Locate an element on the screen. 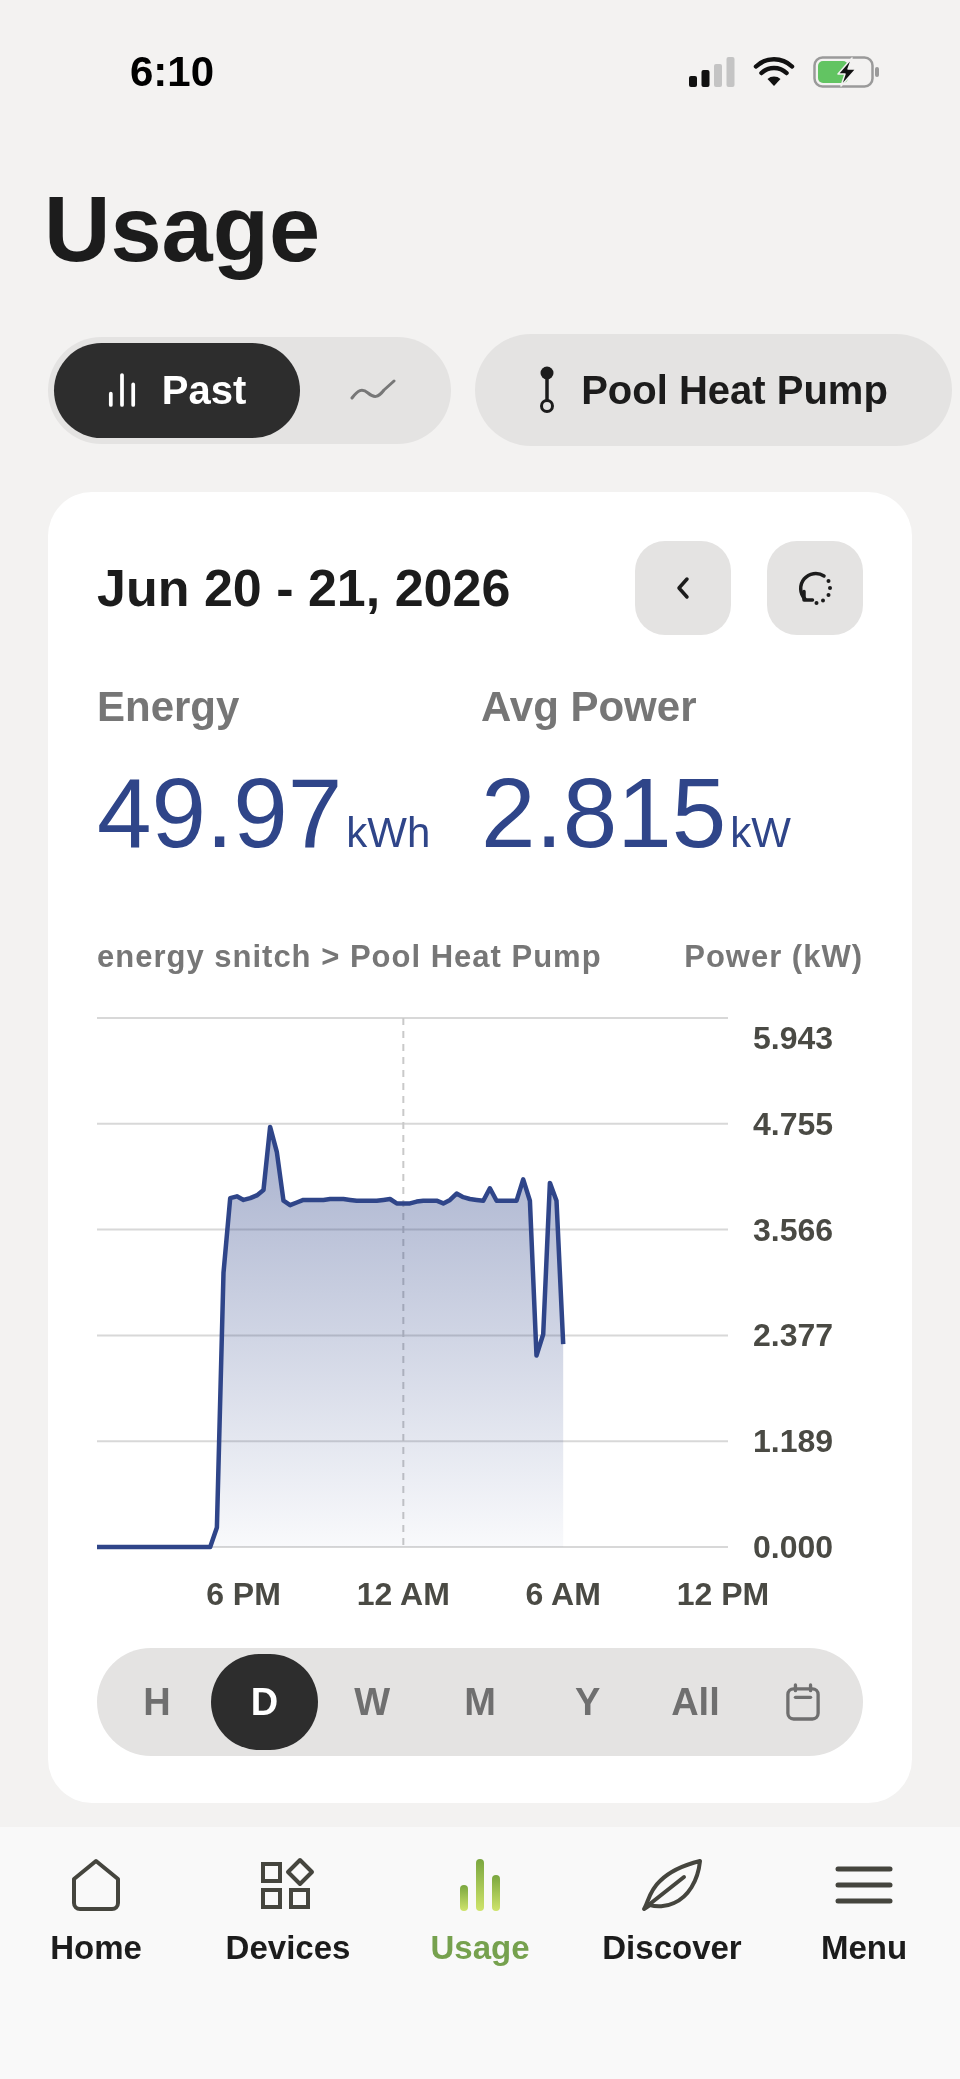 The width and height of the screenshot is (960, 2079). status-time: 6:10 is located at coordinates (172, 72).